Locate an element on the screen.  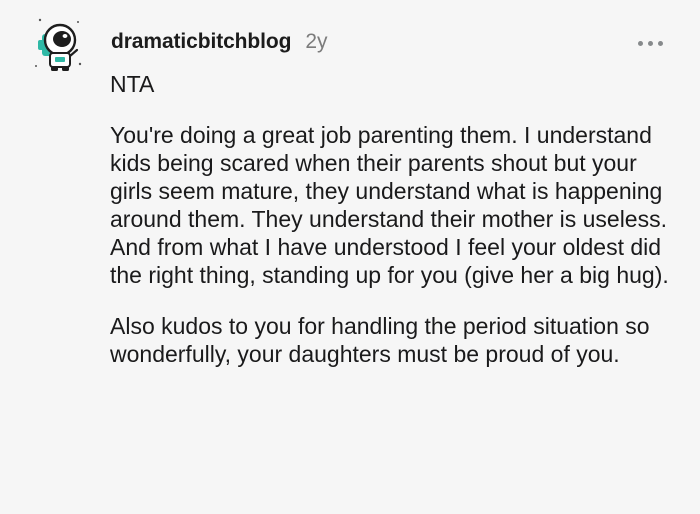
astronaut-avatar-icon is located at coordinates (58, 44).